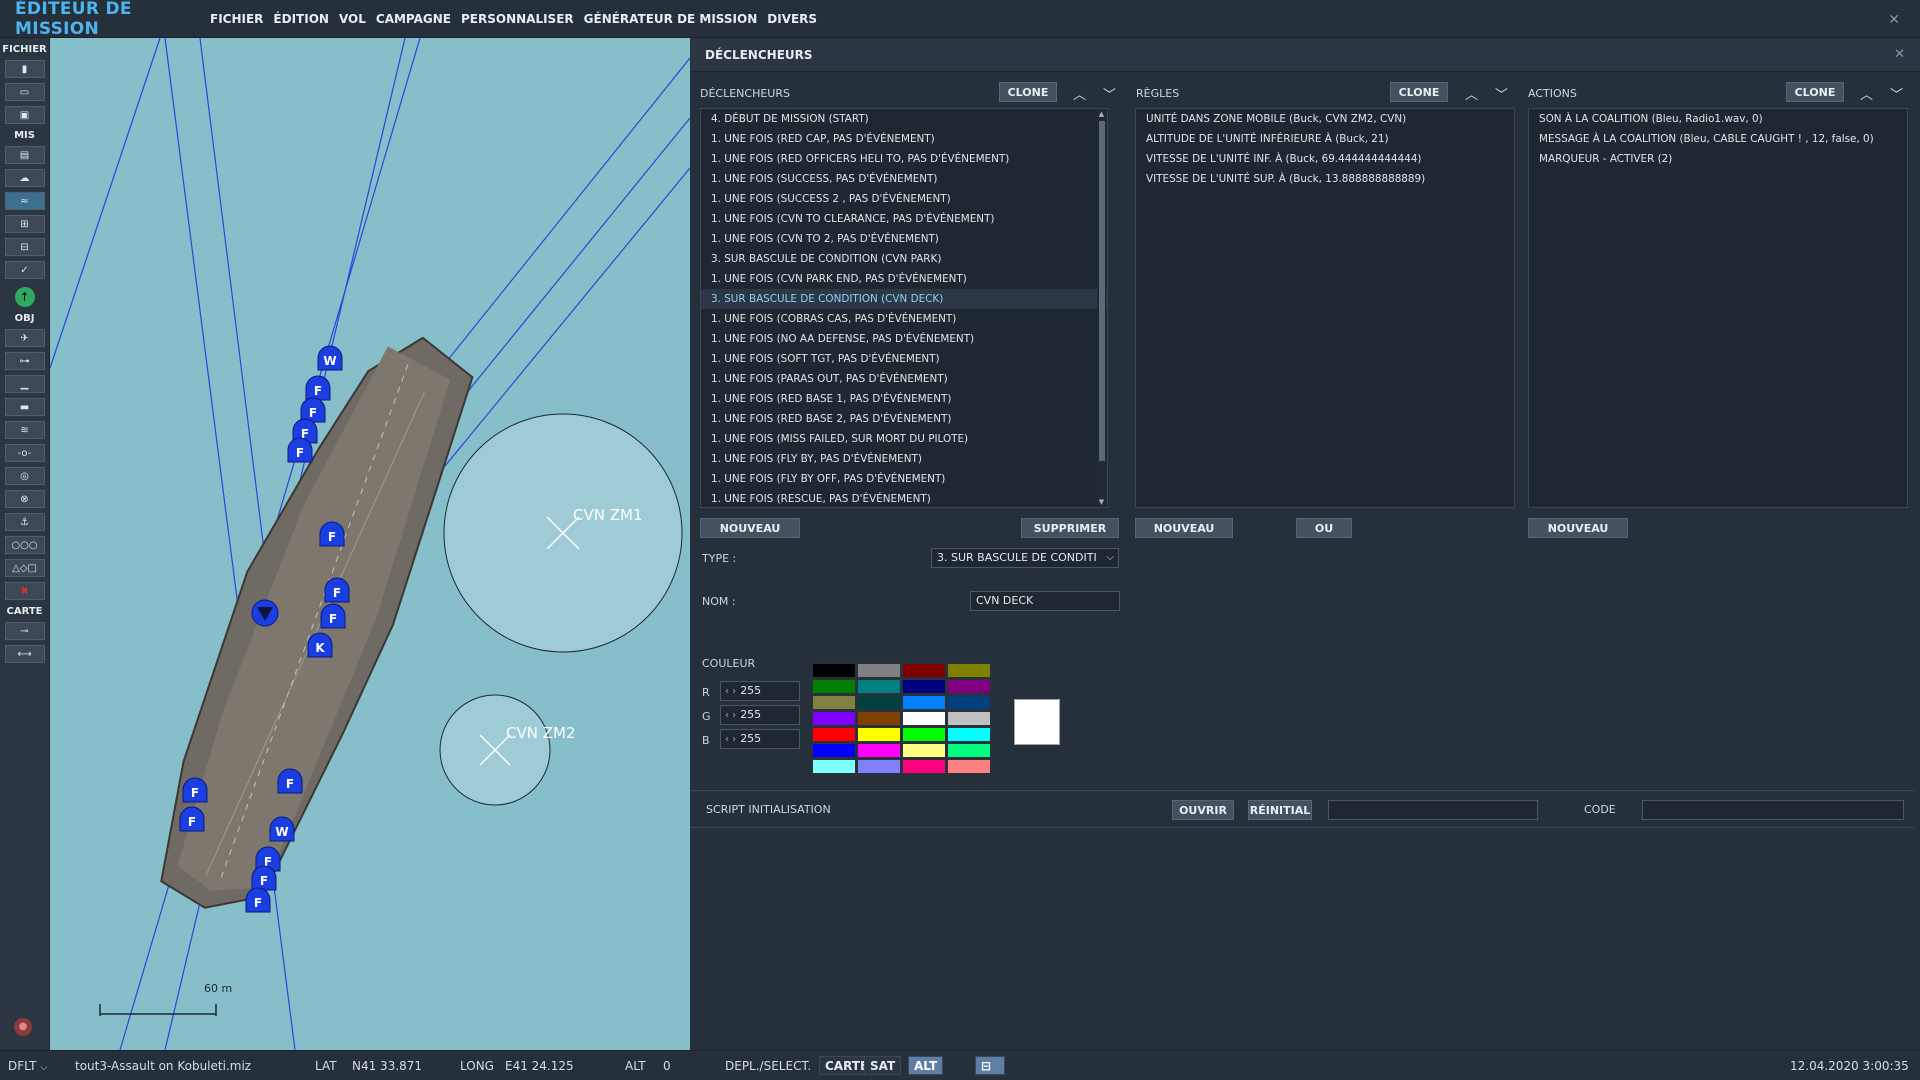 Image resolution: width=1920 pixels, height=1080 pixels. I want to click on menu-divers: DIVERS, so click(792, 19).